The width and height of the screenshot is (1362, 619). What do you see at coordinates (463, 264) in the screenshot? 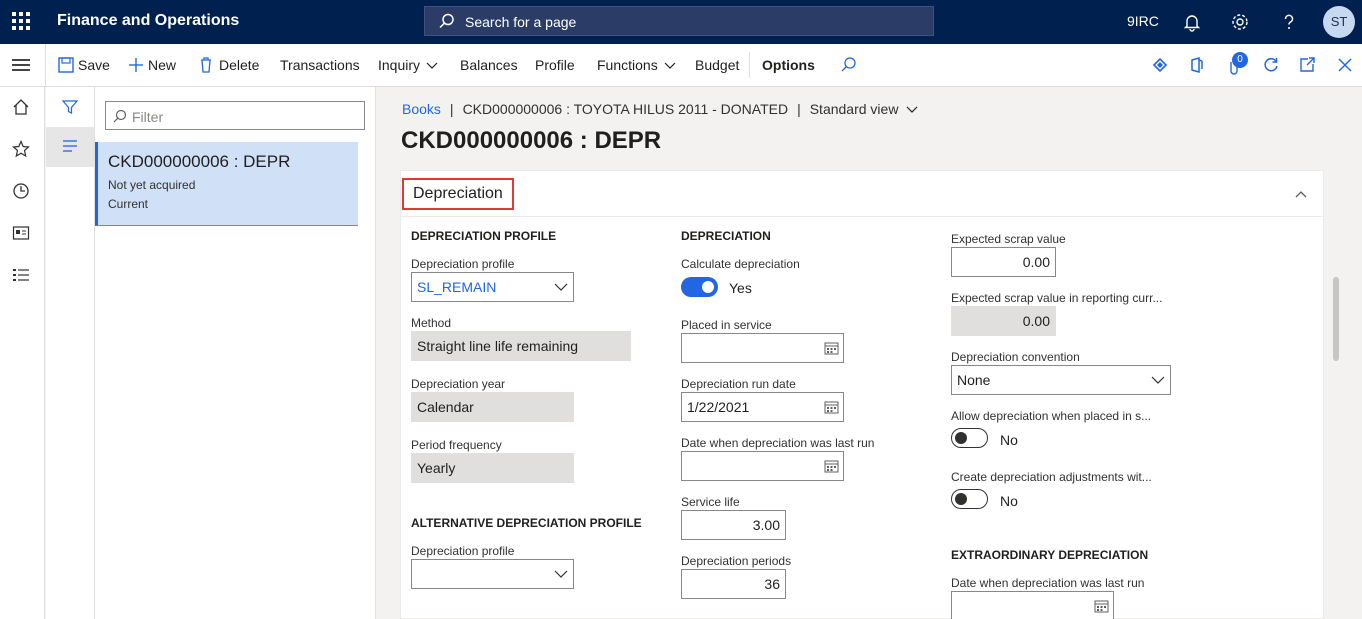
I see `depreciation-profile-label: Depreciation profile` at bounding box center [463, 264].